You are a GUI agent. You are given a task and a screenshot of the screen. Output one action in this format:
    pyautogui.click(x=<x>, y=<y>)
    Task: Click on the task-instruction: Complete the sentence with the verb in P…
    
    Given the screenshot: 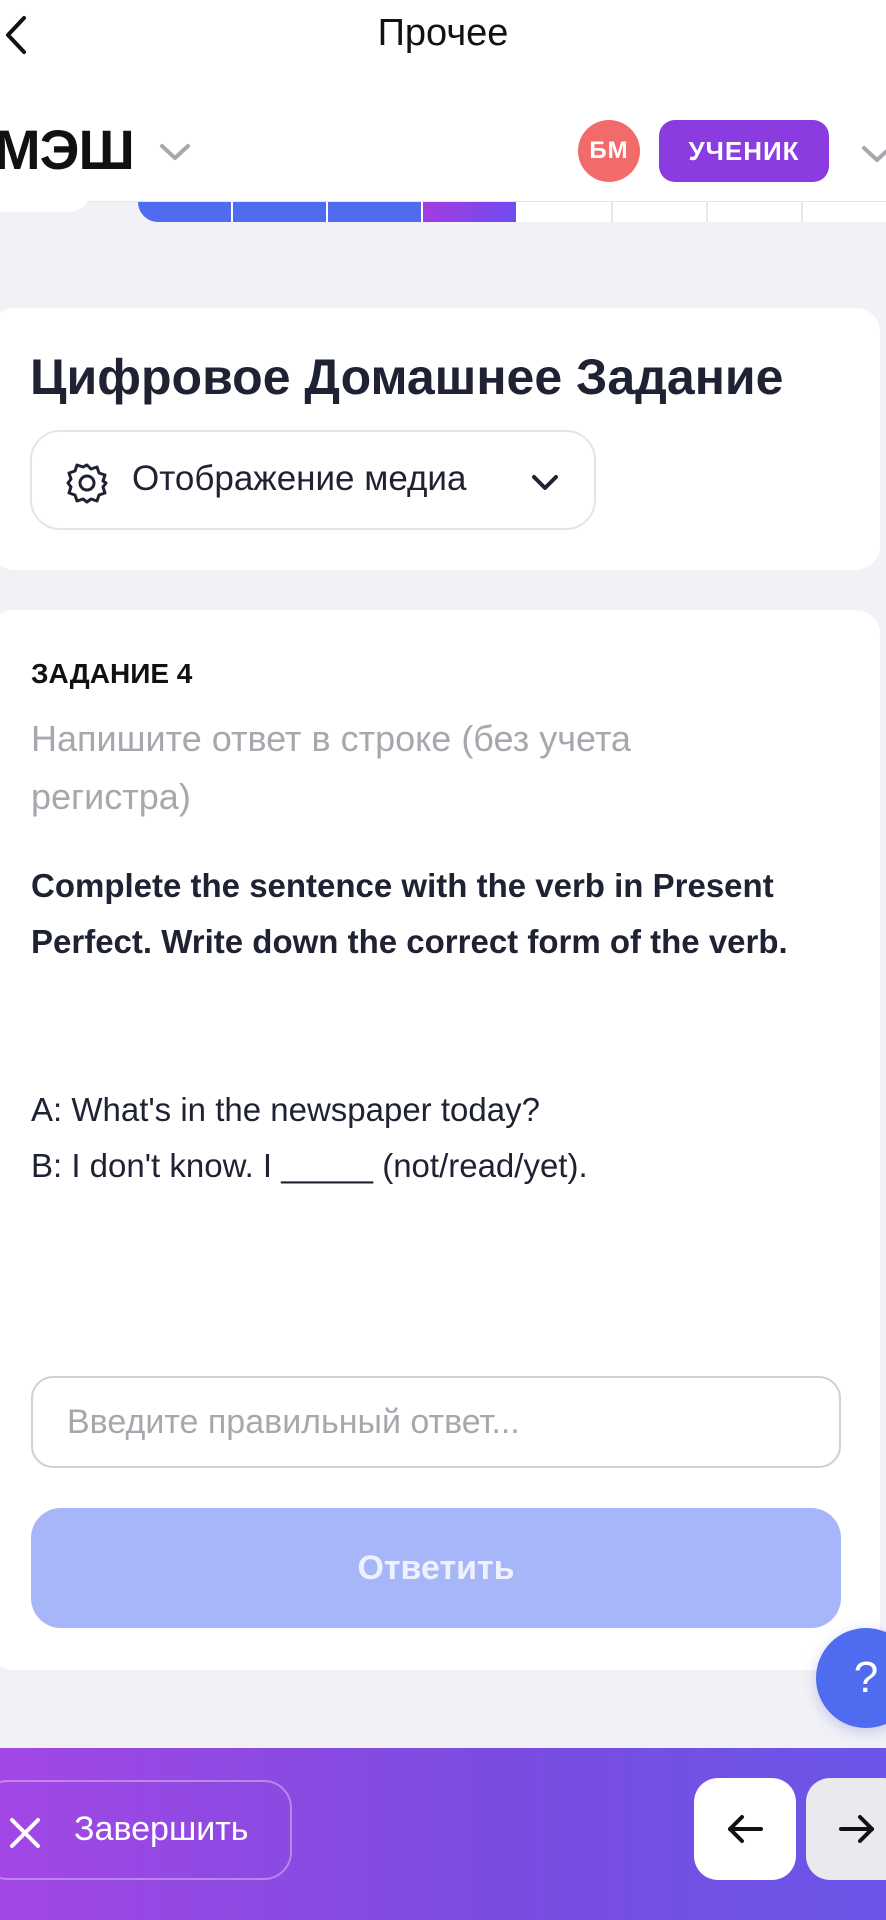 What is the action you would take?
    pyautogui.click(x=409, y=913)
    